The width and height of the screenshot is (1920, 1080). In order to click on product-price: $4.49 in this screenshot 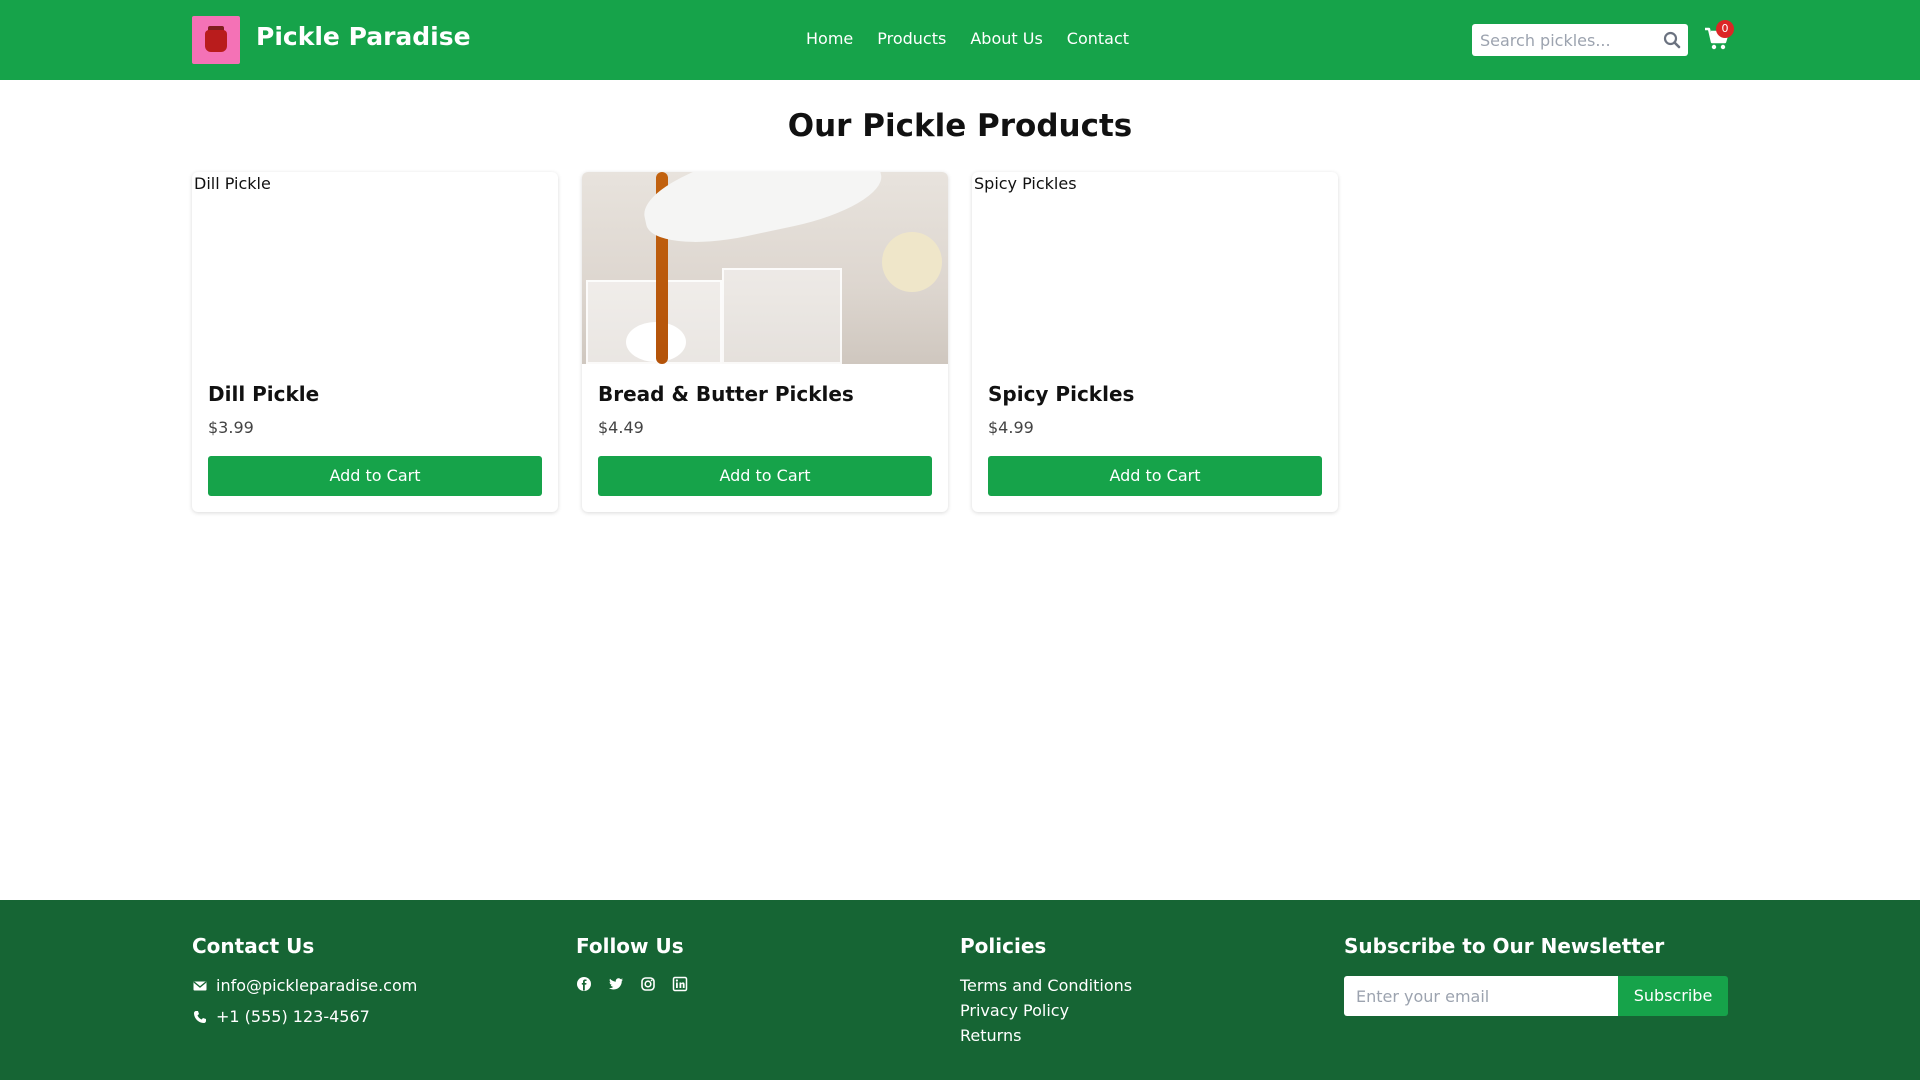, I will do `click(621, 427)`.